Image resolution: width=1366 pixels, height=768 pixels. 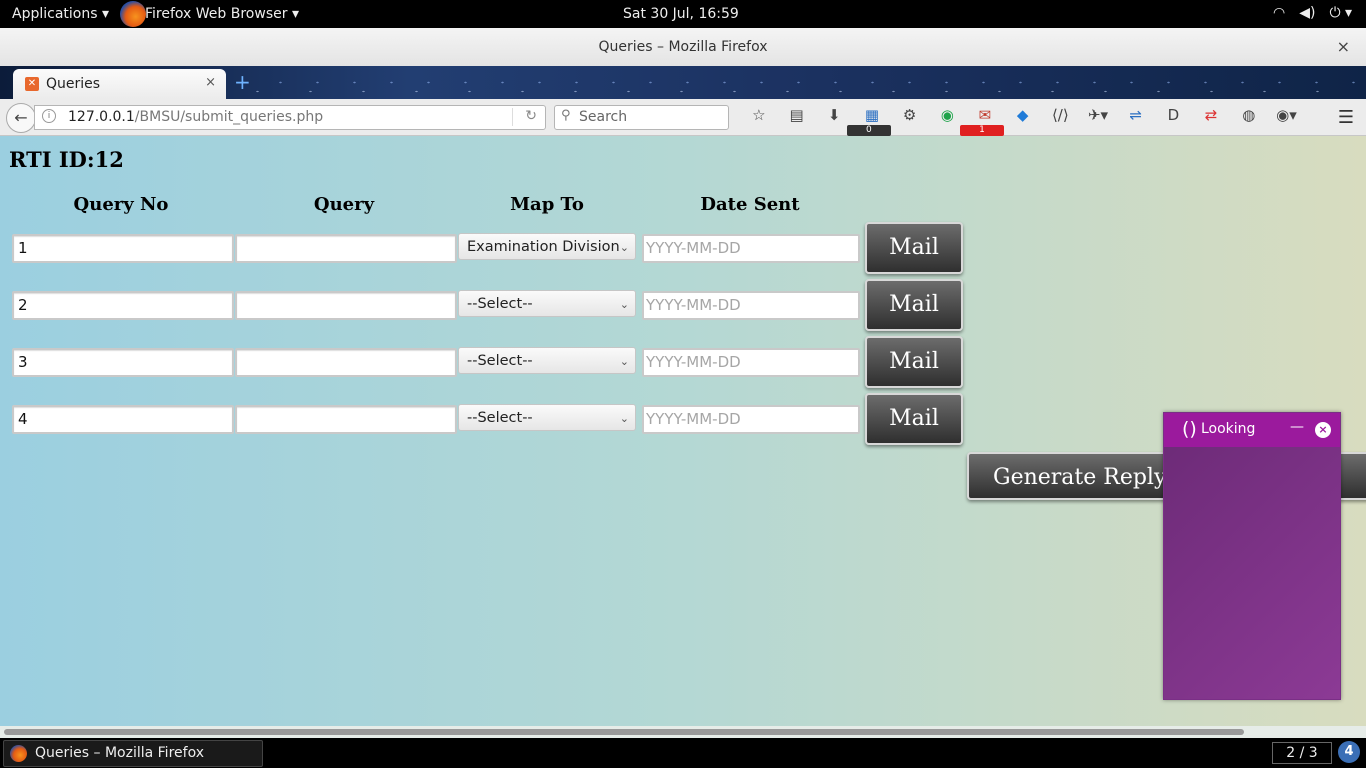 I want to click on taskbar-window-label: Queries – Mozilla Firefox, so click(x=119, y=753).